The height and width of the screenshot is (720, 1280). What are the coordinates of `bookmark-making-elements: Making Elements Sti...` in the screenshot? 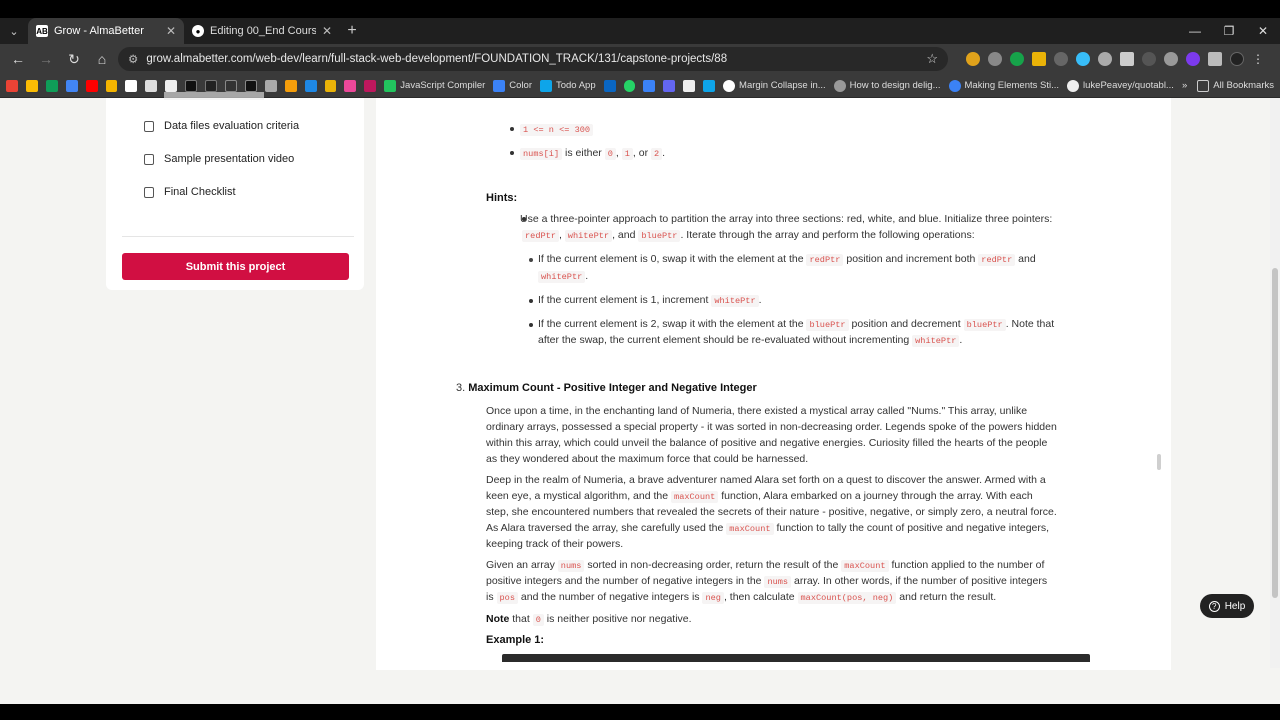 It's located at (1003, 85).